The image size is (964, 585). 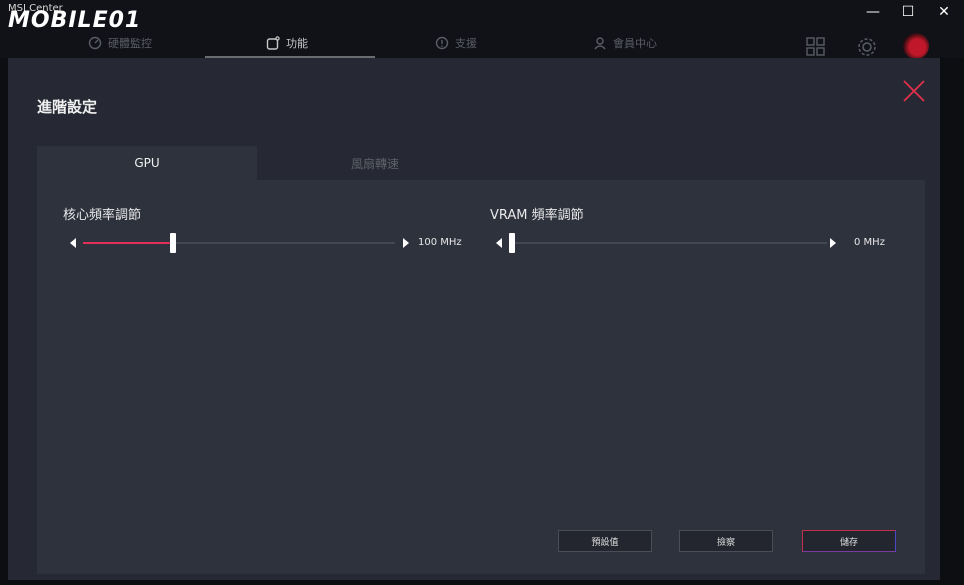 What do you see at coordinates (916, 46) in the screenshot?
I see `avatar` at bounding box center [916, 46].